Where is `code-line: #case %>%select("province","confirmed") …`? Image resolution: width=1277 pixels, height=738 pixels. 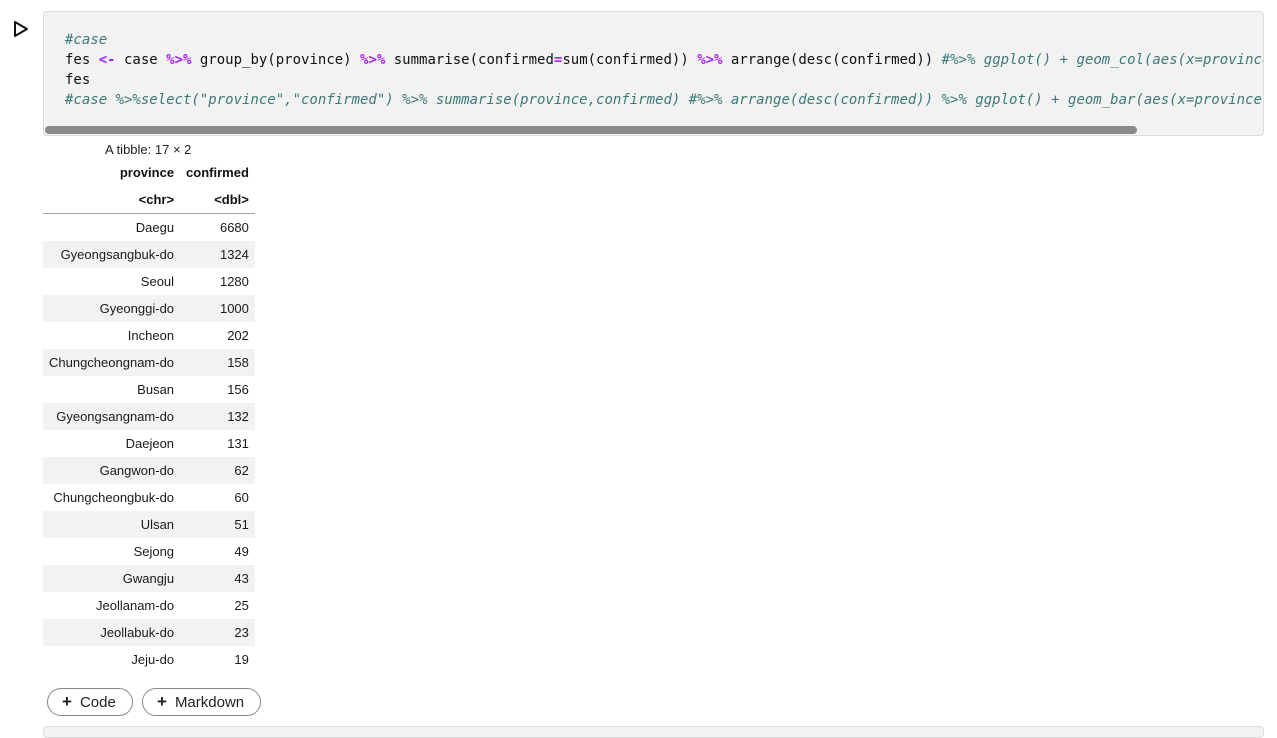 code-line: #case %>%select("province","confirmed") … is located at coordinates (664, 100).